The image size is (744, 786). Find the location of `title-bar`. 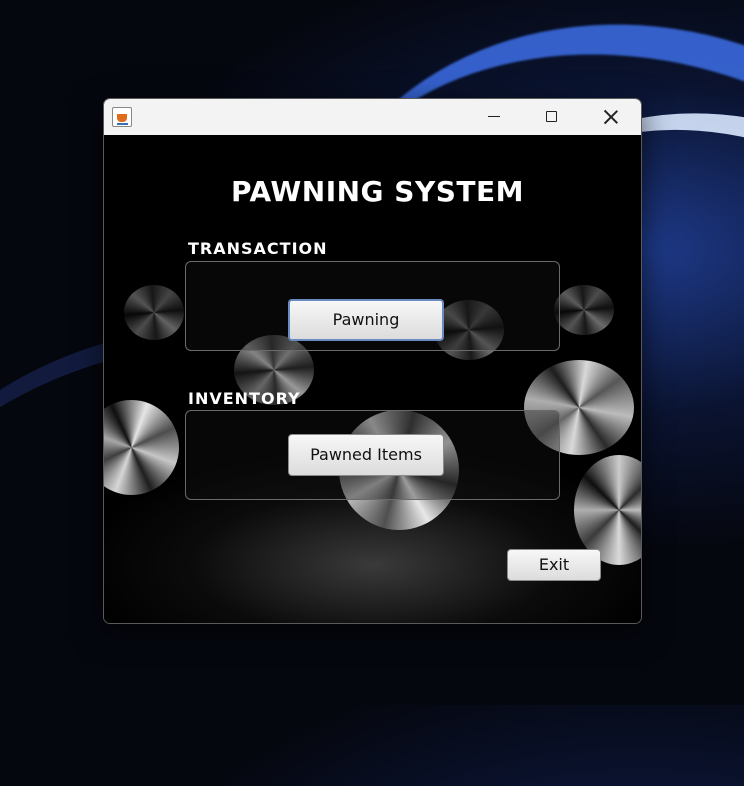

title-bar is located at coordinates (372, 117).